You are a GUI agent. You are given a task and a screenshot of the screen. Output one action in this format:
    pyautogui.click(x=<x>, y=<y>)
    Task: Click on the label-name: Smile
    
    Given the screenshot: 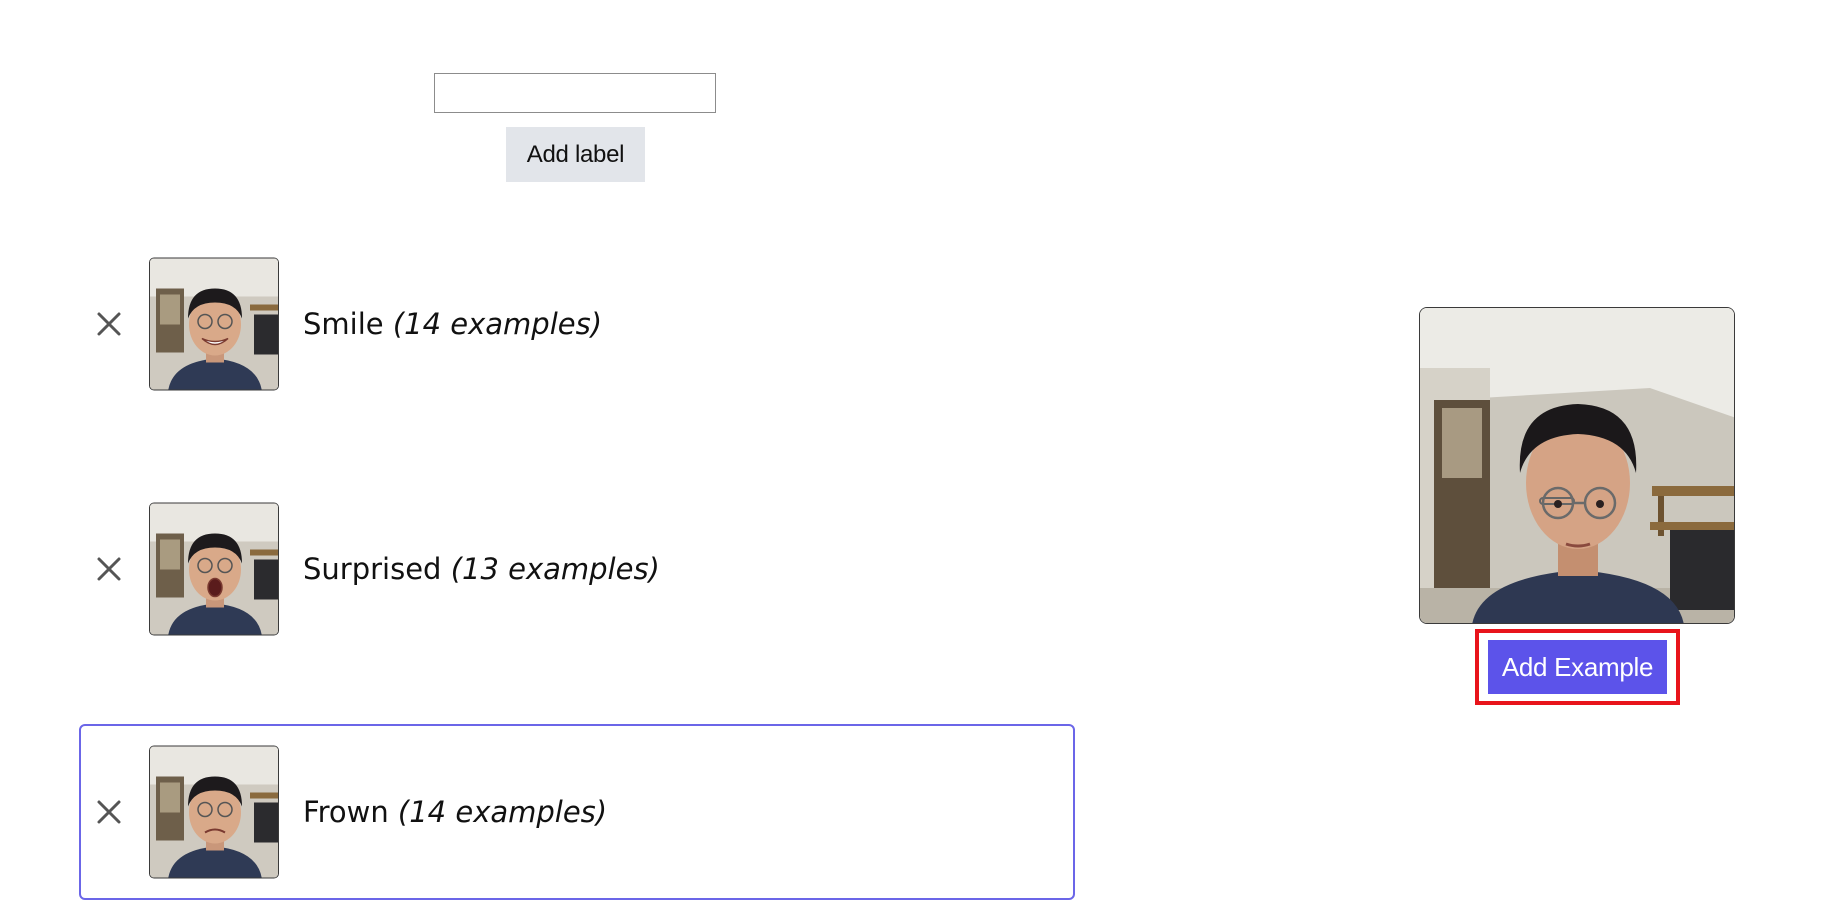 What is the action you would take?
    pyautogui.click(x=343, y=324)
    